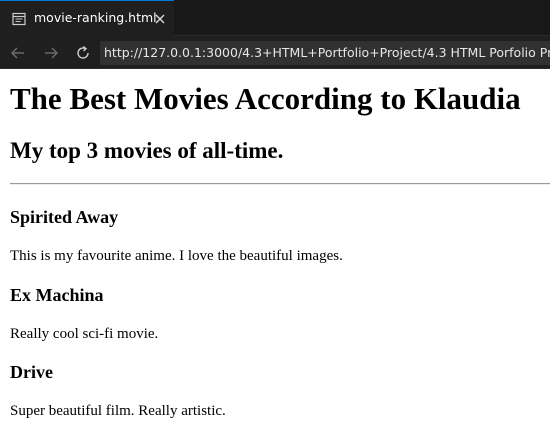 This screenshot has width=550, height=428. Describe the element at coordinates (31, 372) in the screenshot. I see `movie-title: Drive` at that location.